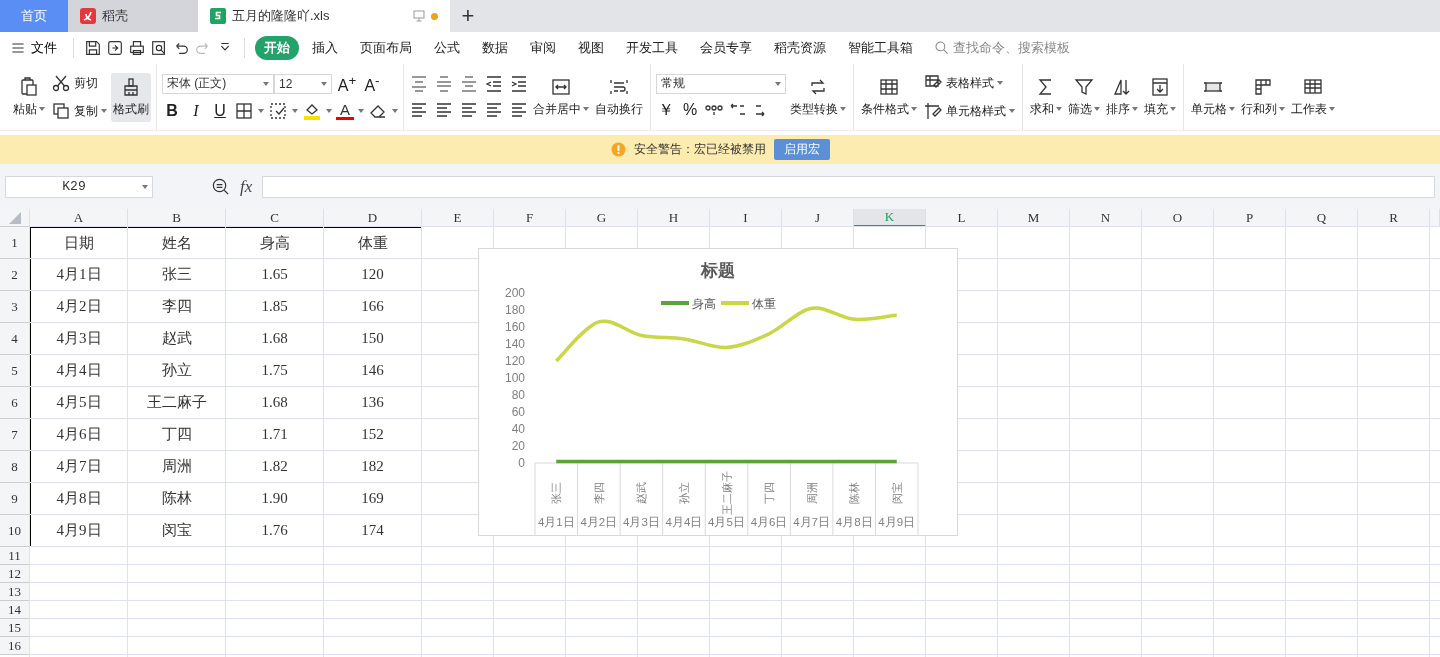 This screenshot has height=657, width=1440. What do you see at coordinates (1160, 86) in the screenshot?
I see `fill-icon` at bounding box center [1160, 86].